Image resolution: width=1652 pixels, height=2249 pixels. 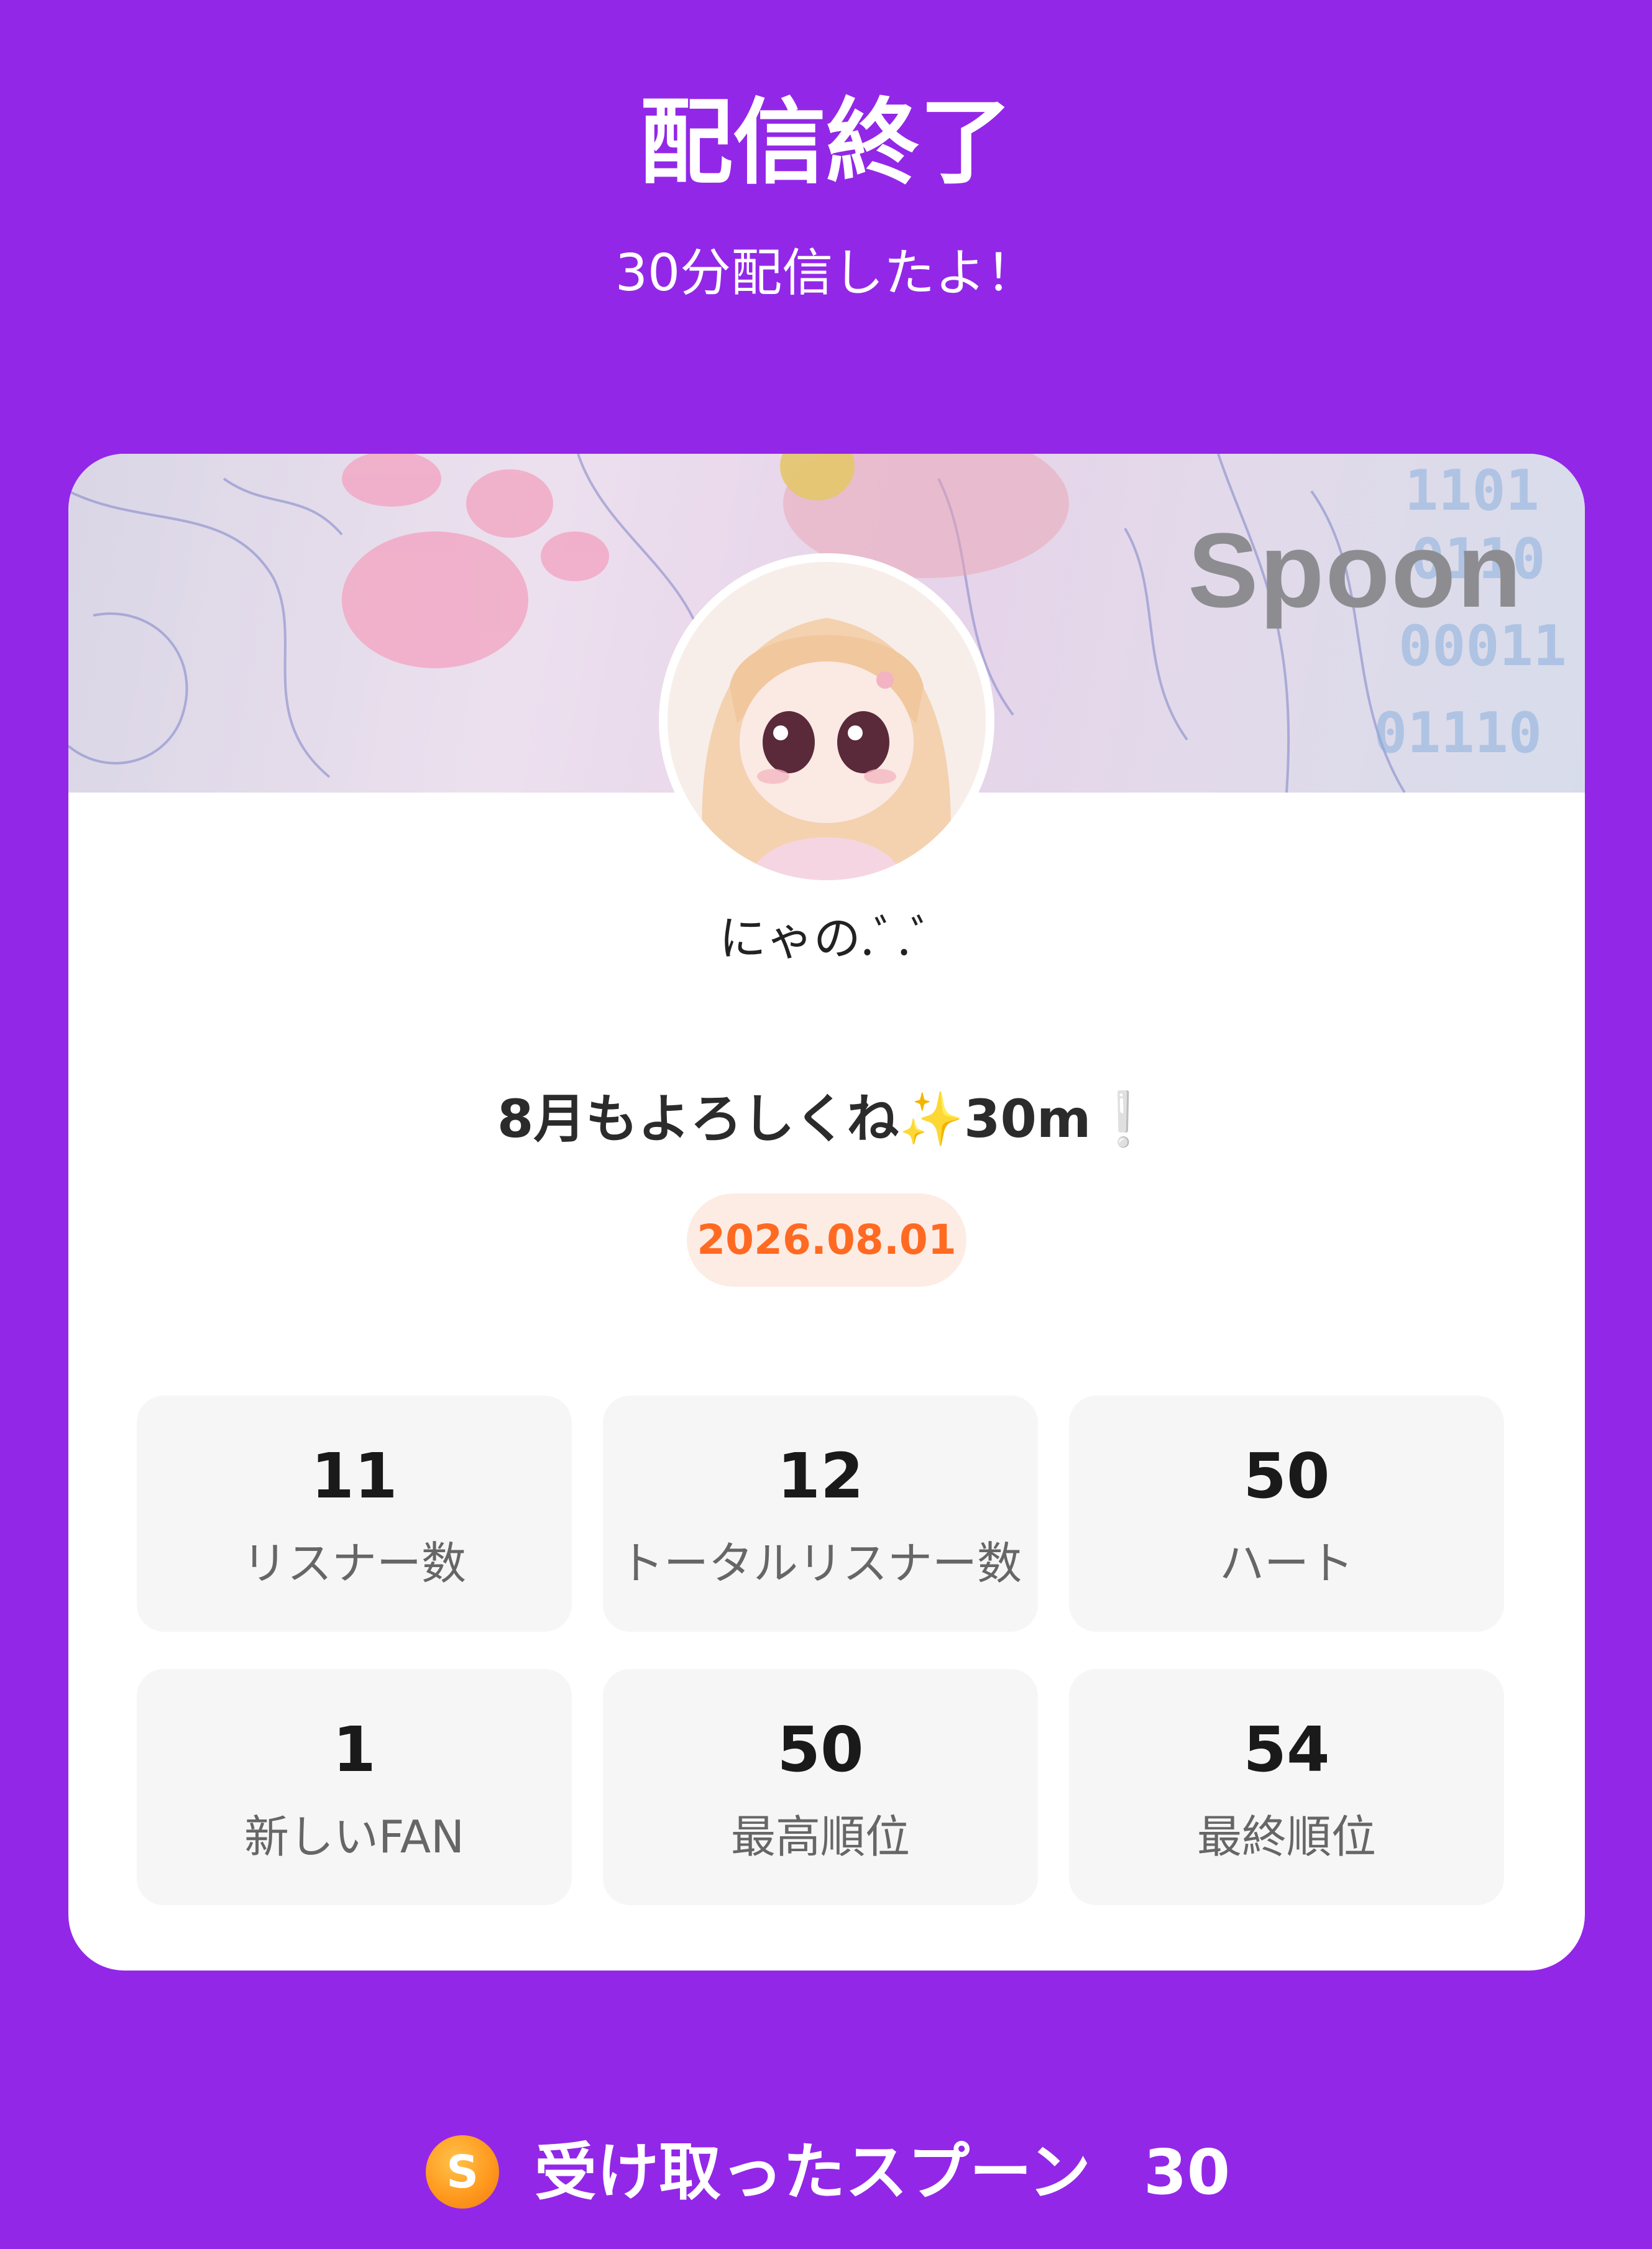 What do you see at coordinates (826, 1240) in the screenshot?
I see `broadcast-date-badge: 2026.08.01` at bounding box center [826, 1240].